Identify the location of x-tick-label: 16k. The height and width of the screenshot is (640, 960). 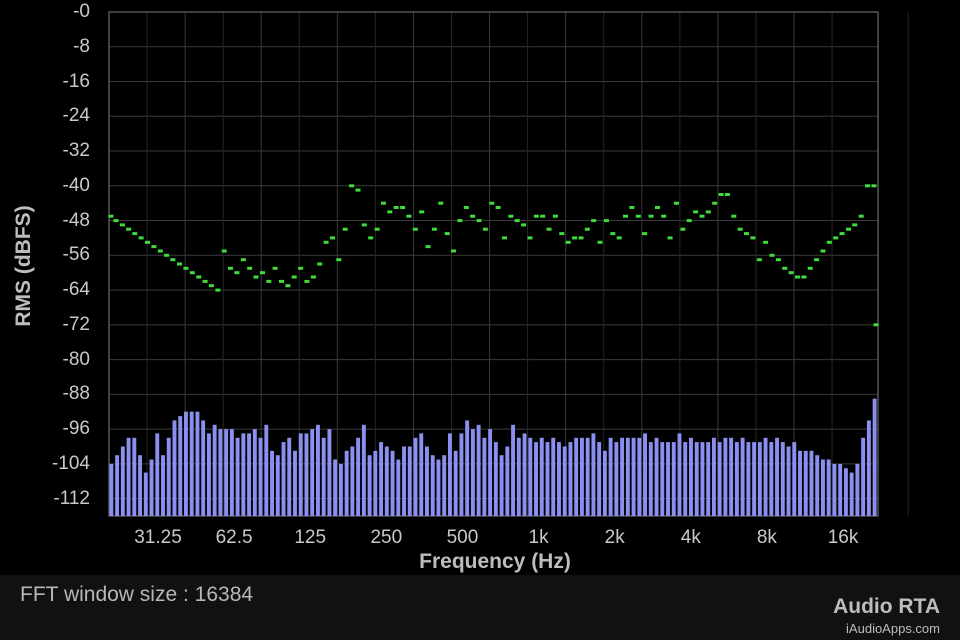
(843, 537).